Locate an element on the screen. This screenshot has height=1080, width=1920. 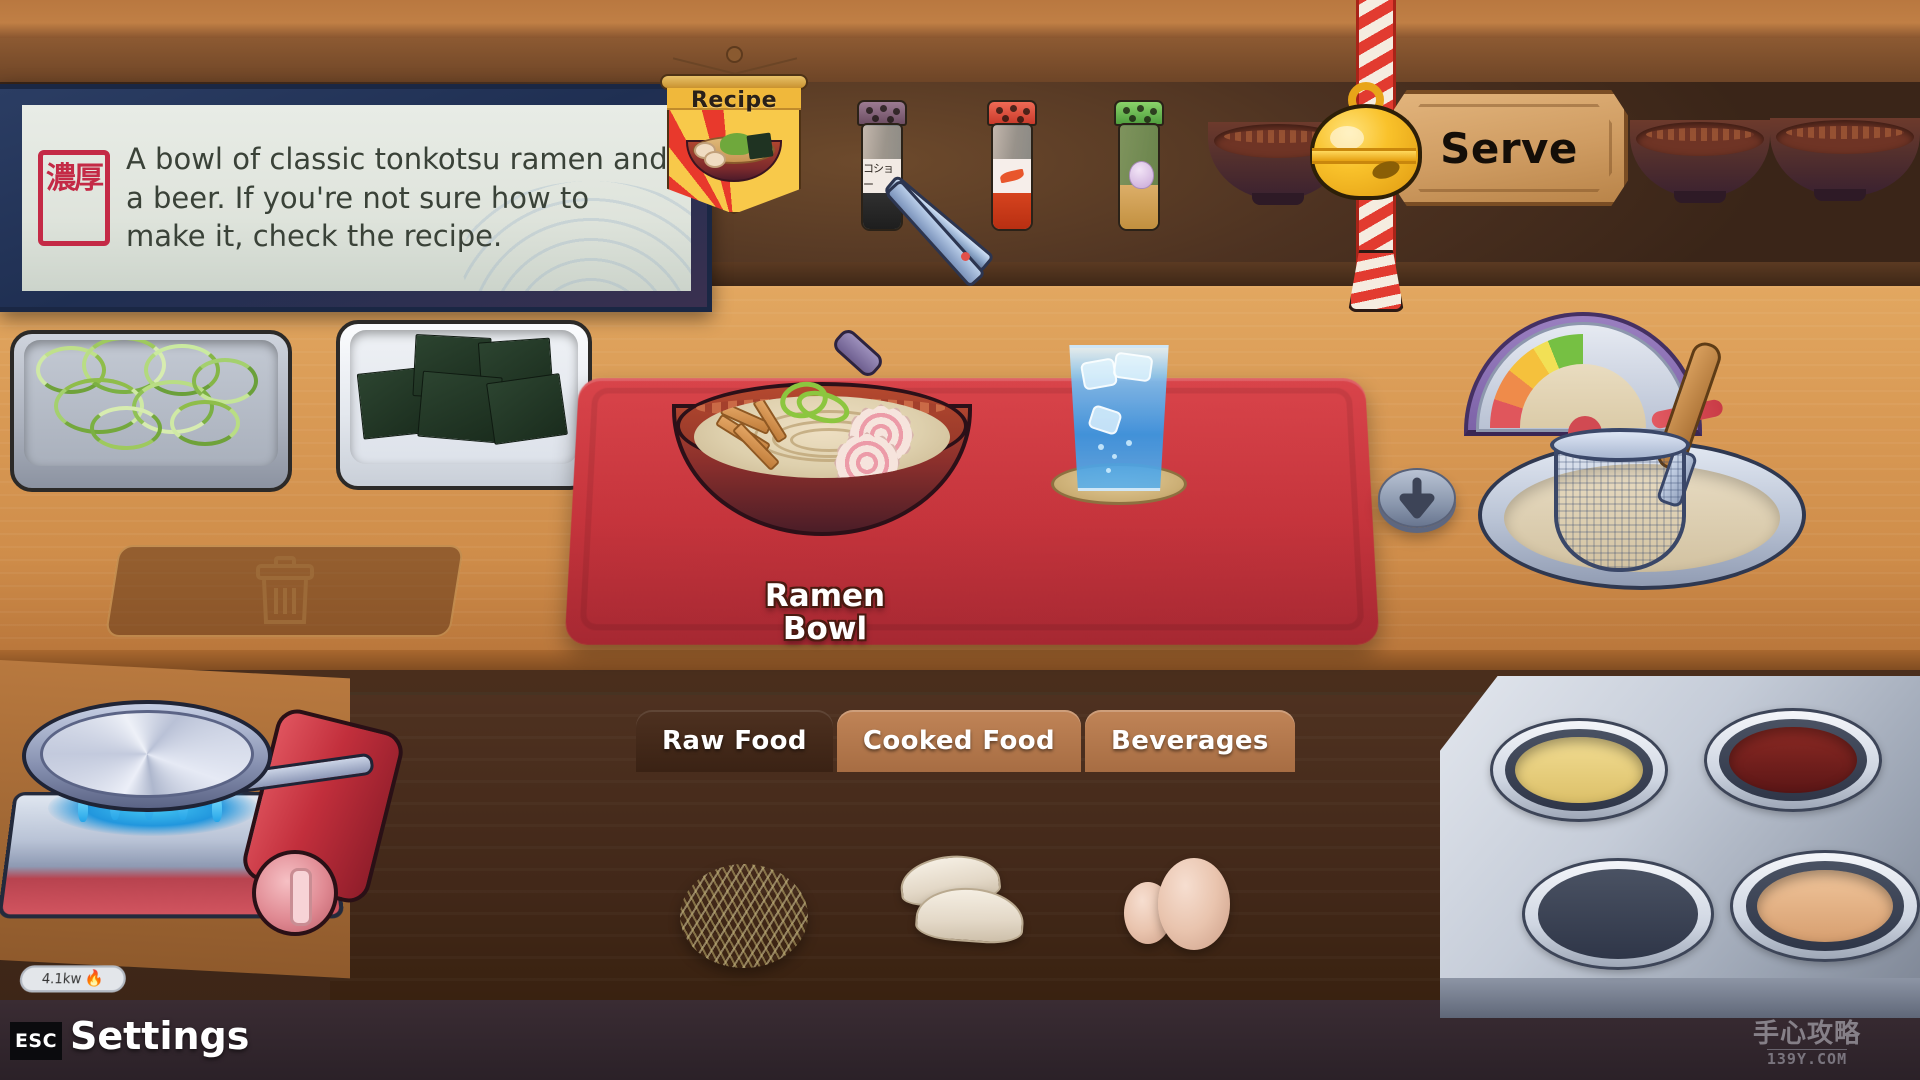
site-watermark: 手心攻略 139Y.COM is located at coordinates (1807, 1044).